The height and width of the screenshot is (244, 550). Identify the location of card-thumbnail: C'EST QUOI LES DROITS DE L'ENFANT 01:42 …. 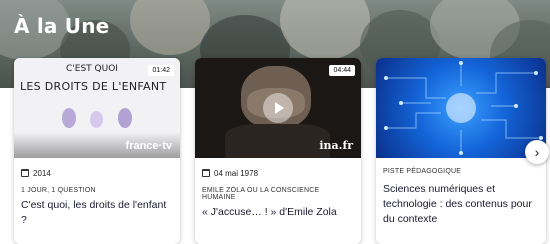
(97, 108).